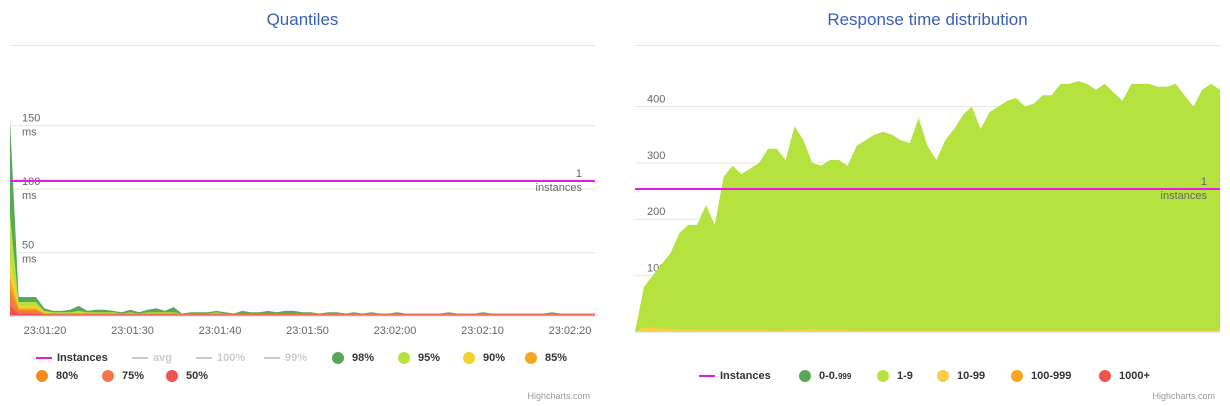 The height and width of the screenshot is (406, 1230). I want to click on legend-label: 85%, so click(556, 358).